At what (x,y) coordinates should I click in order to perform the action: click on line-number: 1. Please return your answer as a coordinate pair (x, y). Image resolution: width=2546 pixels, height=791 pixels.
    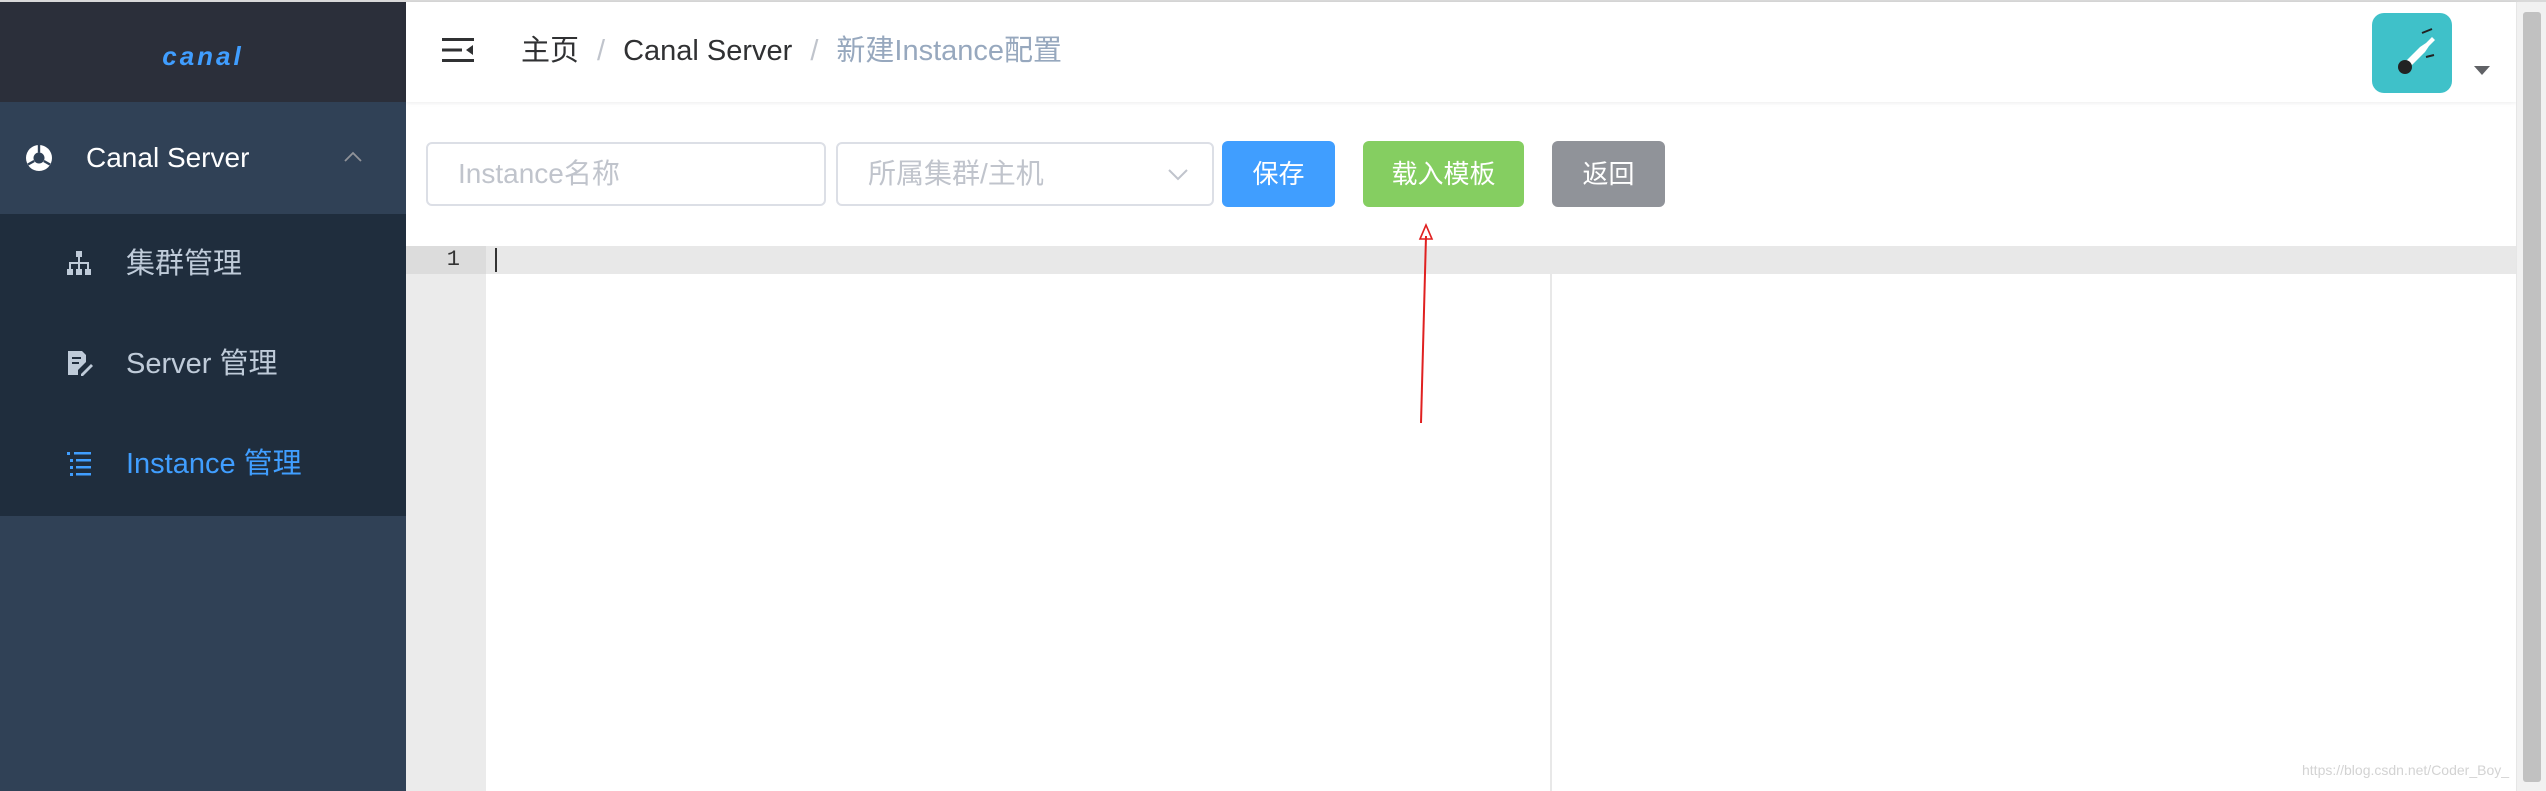
    Looking at the image, I should click on (453, 259).